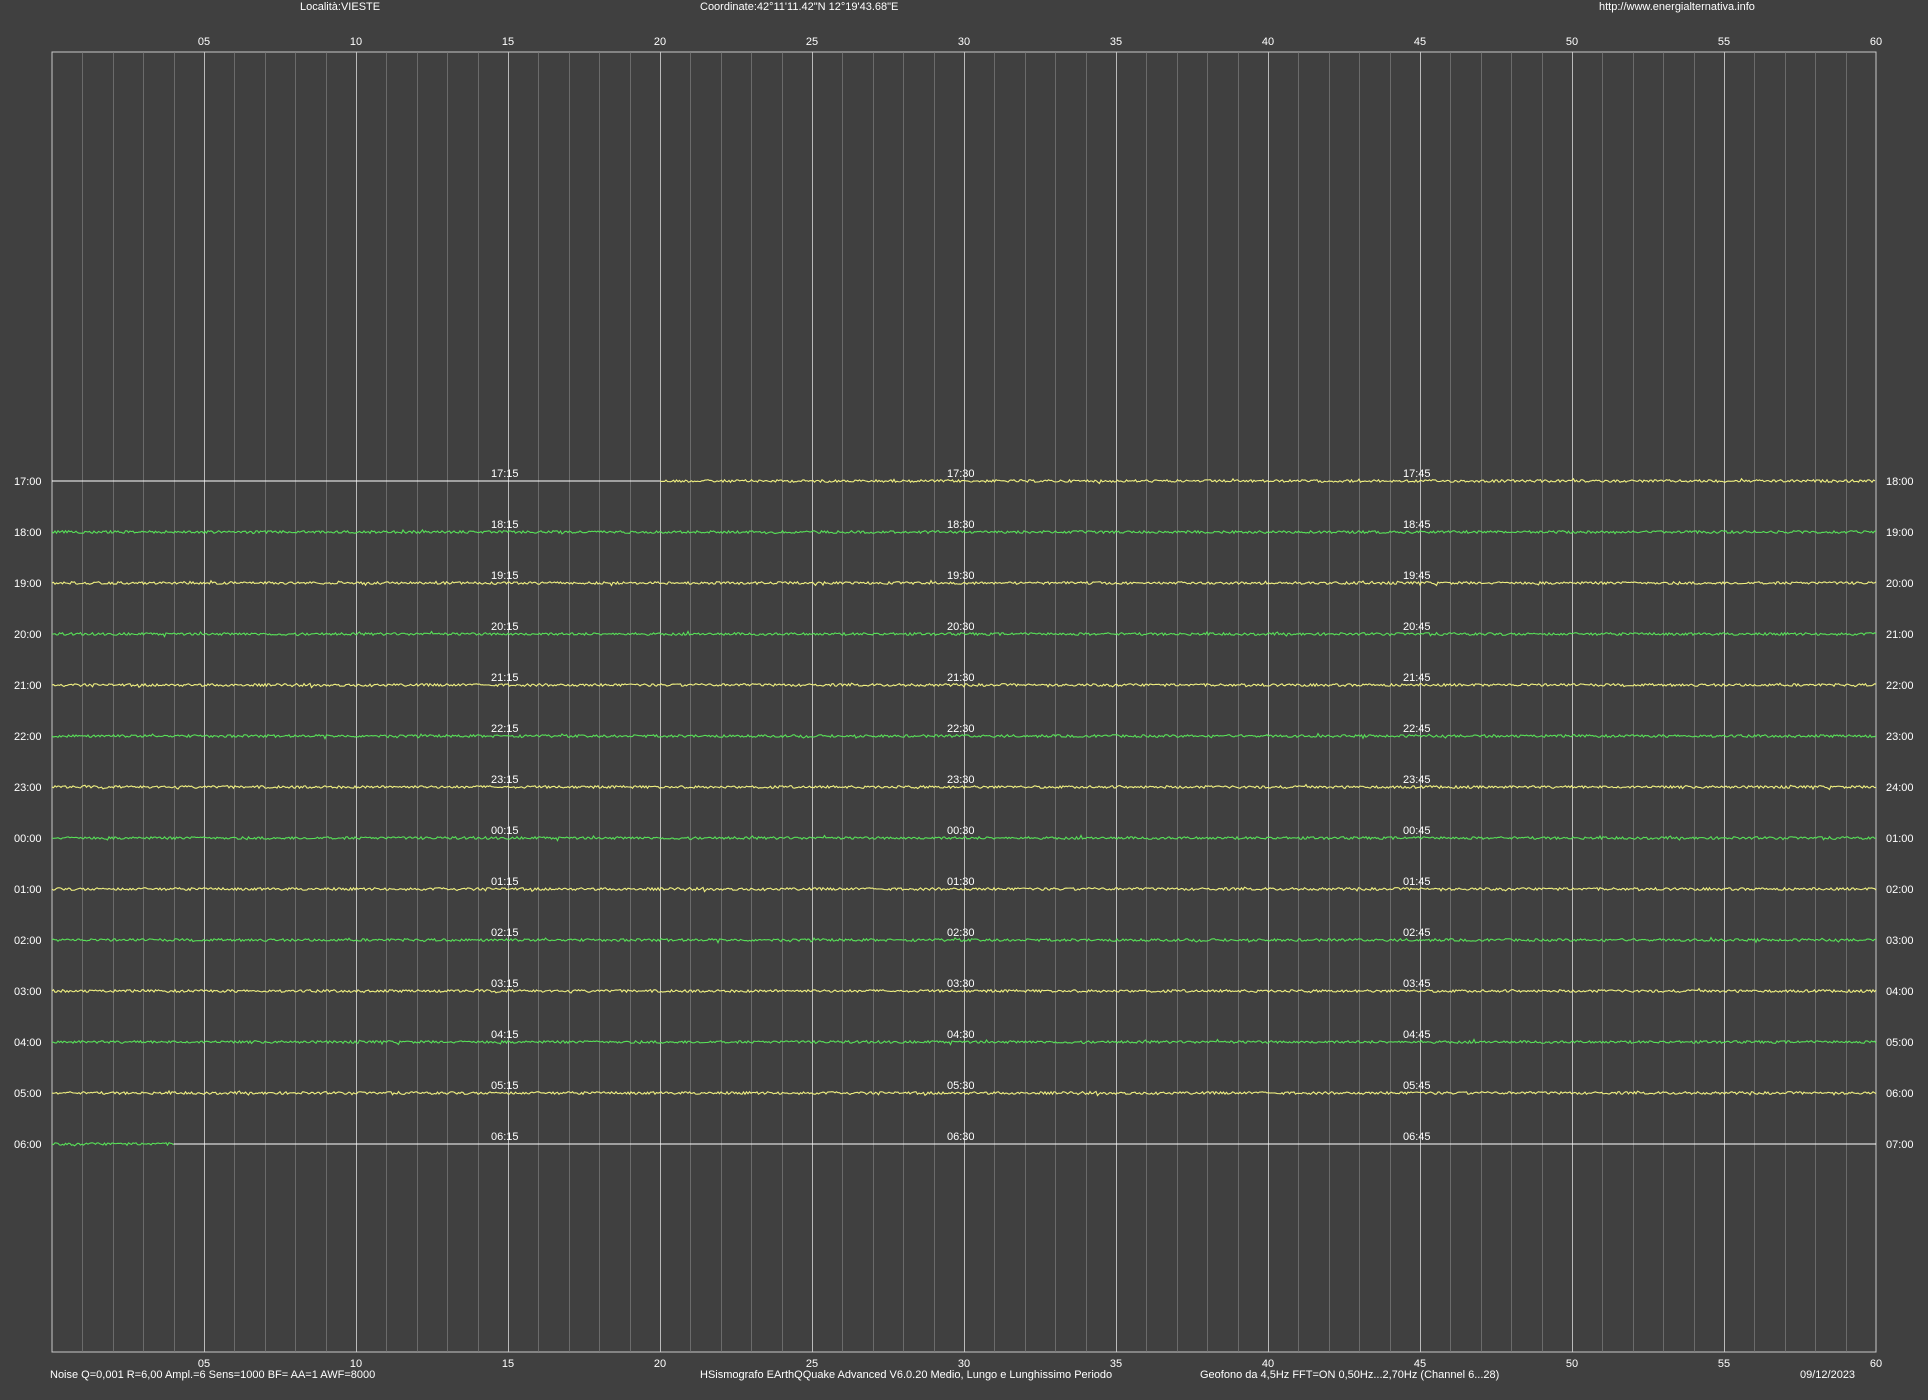 This screenshot has width=1928, height=1400. I want to click on quarter-label: 20:15, so click(505, 627).